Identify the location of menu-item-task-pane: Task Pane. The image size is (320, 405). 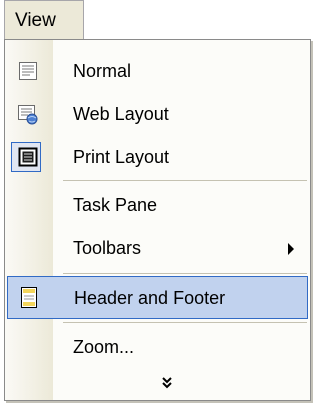
(157, 205).